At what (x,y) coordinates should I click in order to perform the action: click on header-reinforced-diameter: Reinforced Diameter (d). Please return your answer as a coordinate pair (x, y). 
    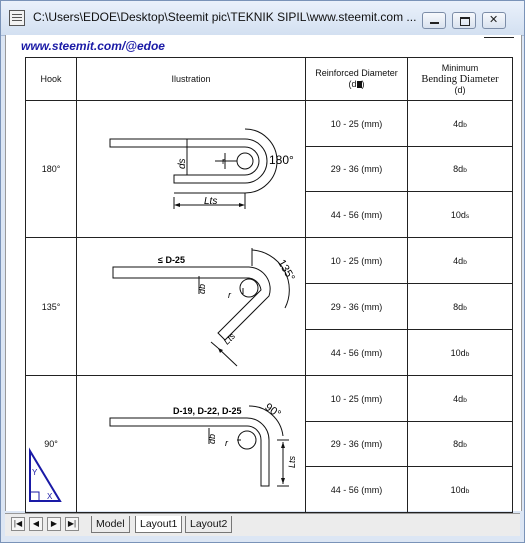
    Looking at the image, I should click on (356, 79).